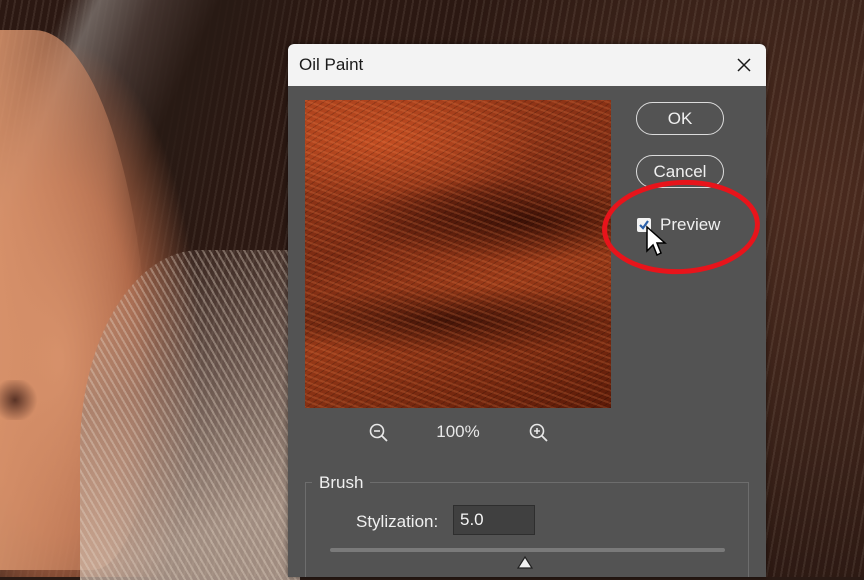 The width and height of the screenshot is (864, 580). I want to click on preview-label: Preview, so click(690, 224).